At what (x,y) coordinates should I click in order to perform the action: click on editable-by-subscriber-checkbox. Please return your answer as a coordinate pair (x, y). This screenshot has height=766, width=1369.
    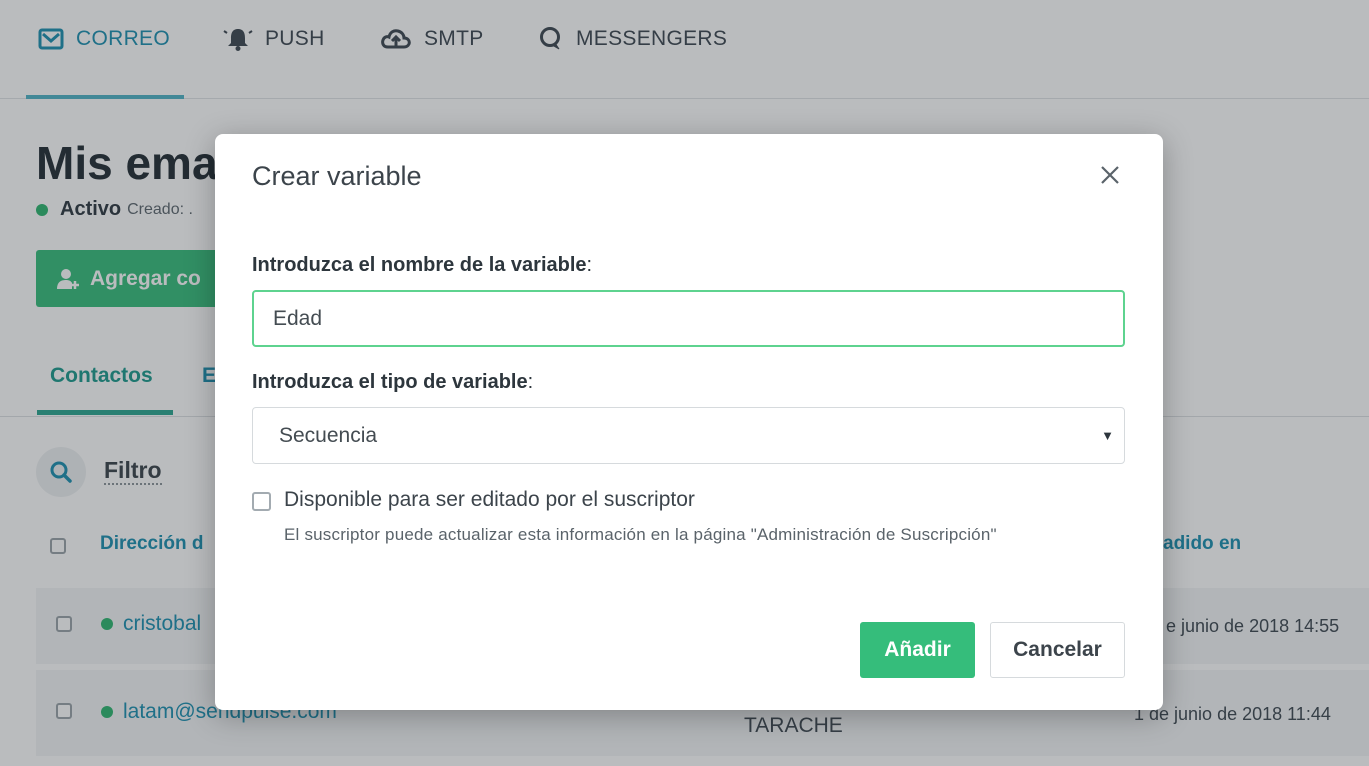
    Looking at the image, I should click on (261, 501).